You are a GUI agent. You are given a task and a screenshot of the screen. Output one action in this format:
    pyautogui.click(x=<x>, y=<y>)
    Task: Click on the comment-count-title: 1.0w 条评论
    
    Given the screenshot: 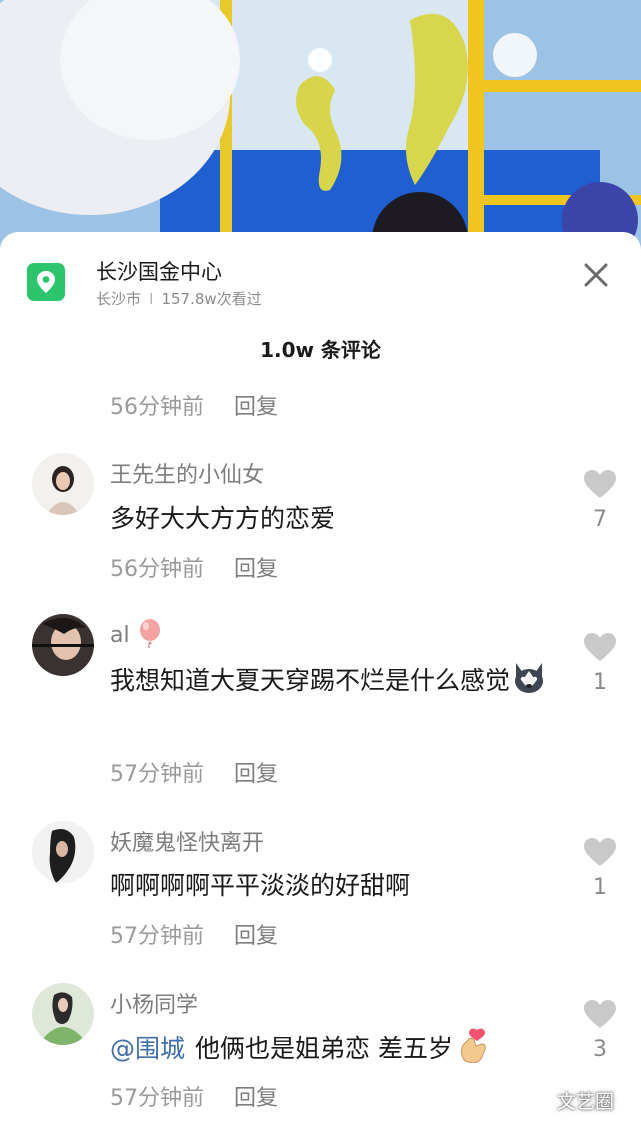 What is the action you would take?
    pyautogui.click(x=320, y=350)
    